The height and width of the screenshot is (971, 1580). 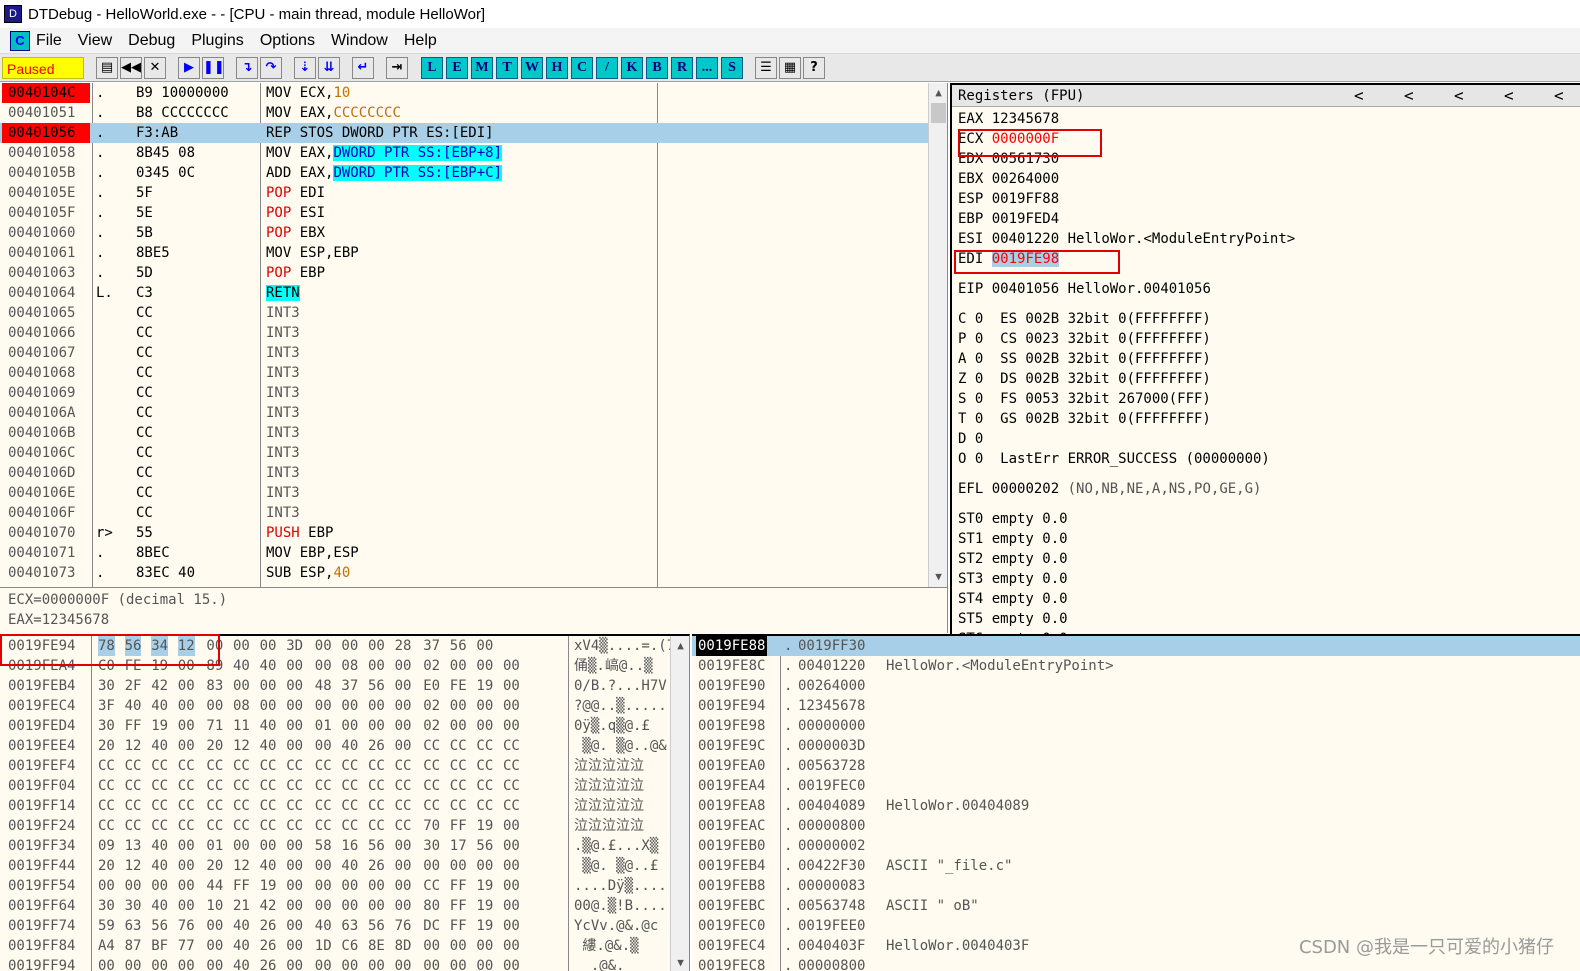 I want to click on disassembly-scrollbar: ▲ ▼, so click(x=937, y=335).